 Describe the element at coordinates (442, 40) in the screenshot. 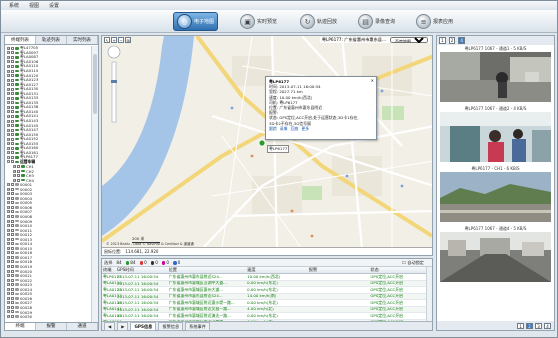

I see `layout-1-button: 1` at that location.